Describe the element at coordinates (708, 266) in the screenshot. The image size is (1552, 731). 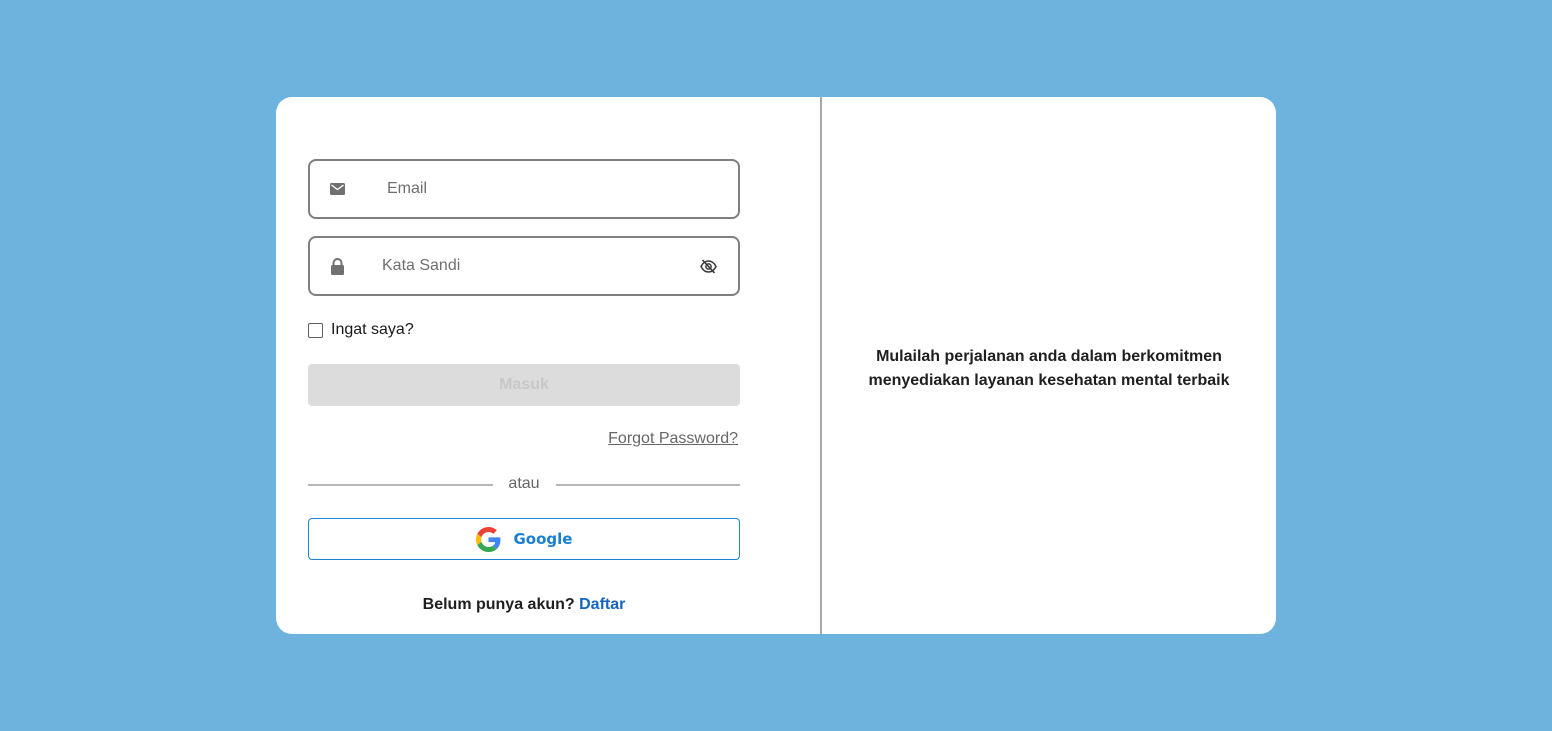
I see `eye-off-icon` at that location.